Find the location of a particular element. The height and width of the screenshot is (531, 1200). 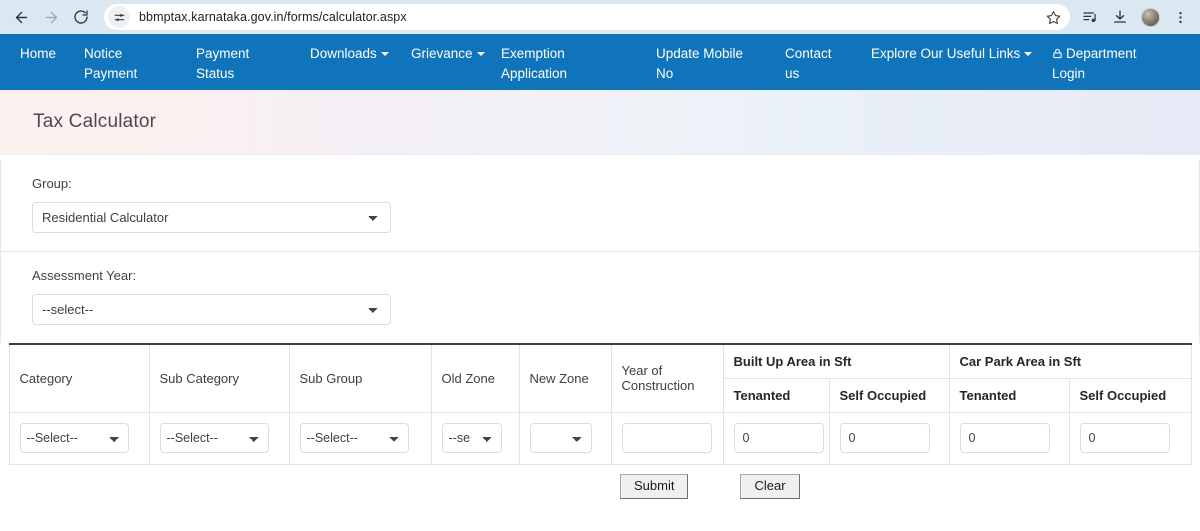

header-car-park-area-group: Car Park Area in Sft is located at coordinates (1070, 361).